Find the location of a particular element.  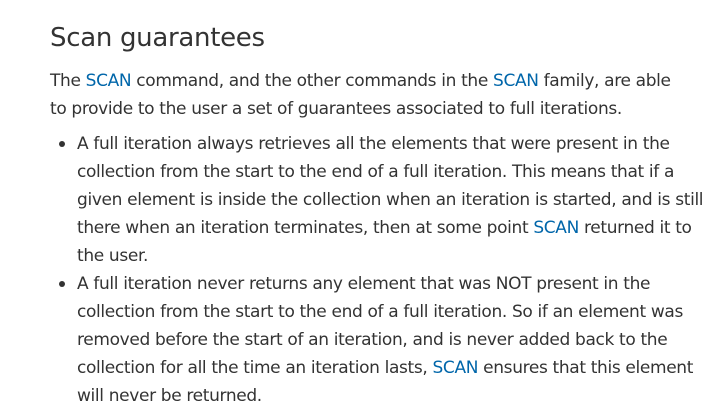

intro-text-2: command, and the other commands in the is located at coordinates (312, 81).